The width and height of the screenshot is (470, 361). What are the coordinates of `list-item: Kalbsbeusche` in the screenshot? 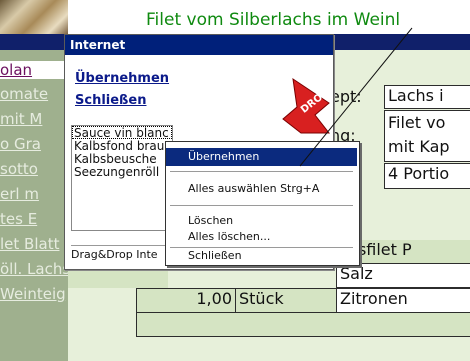 It's located at (115, 159).